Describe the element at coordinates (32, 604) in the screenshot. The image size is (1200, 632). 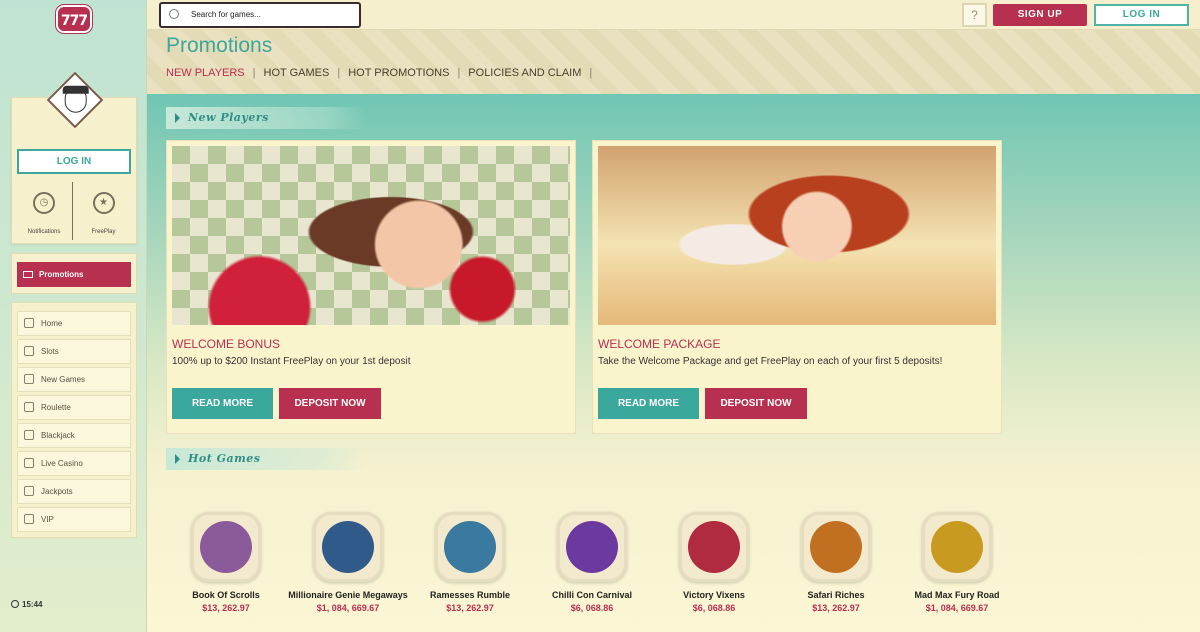
I see `clock-time: 15:44` at that location.